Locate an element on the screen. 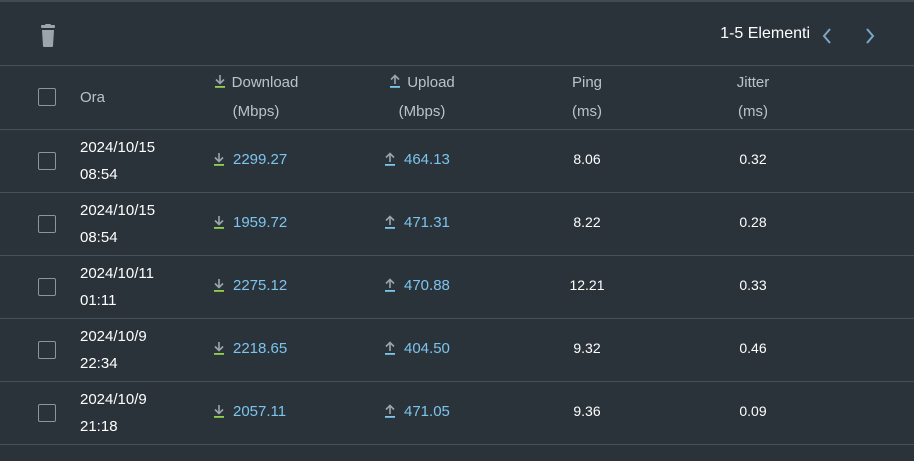  row-upload: 404.50 is located at coordinates (417, 348).